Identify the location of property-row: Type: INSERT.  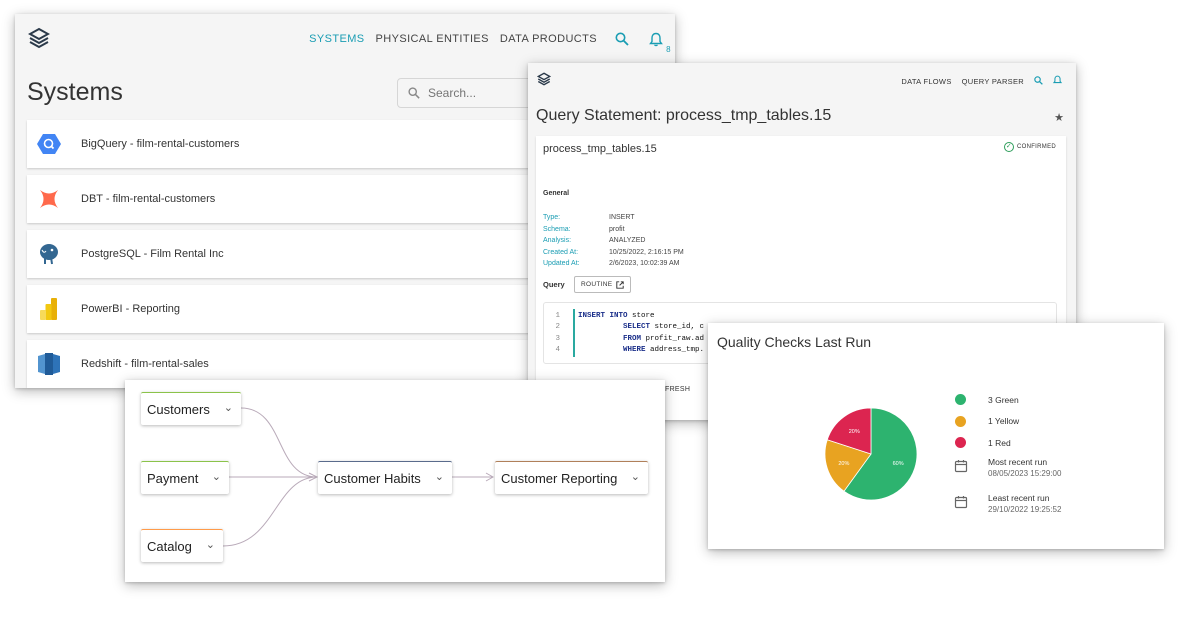
(613, 218).